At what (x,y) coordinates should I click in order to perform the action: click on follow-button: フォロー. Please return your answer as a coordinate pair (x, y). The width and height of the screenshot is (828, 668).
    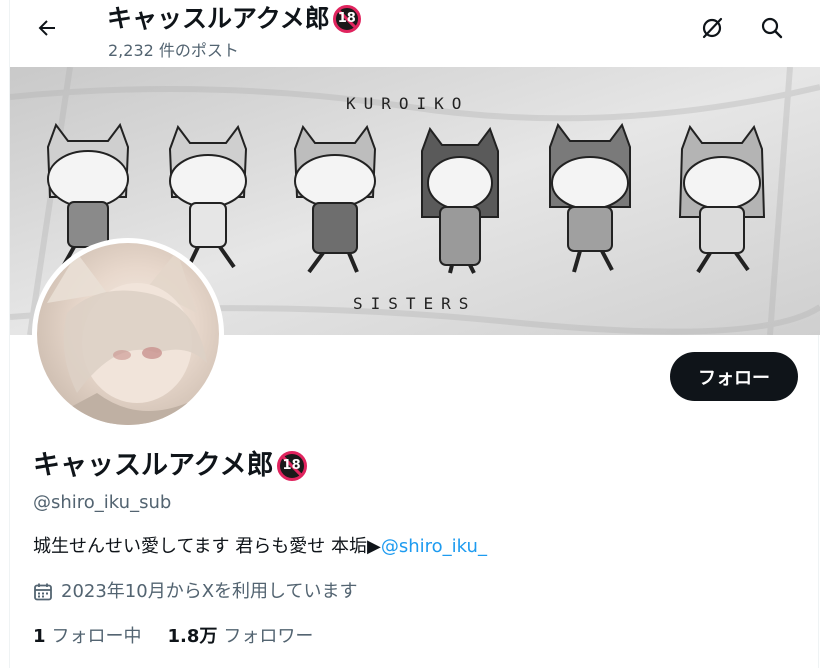
    Looking at the image, I should click on (734, 376).